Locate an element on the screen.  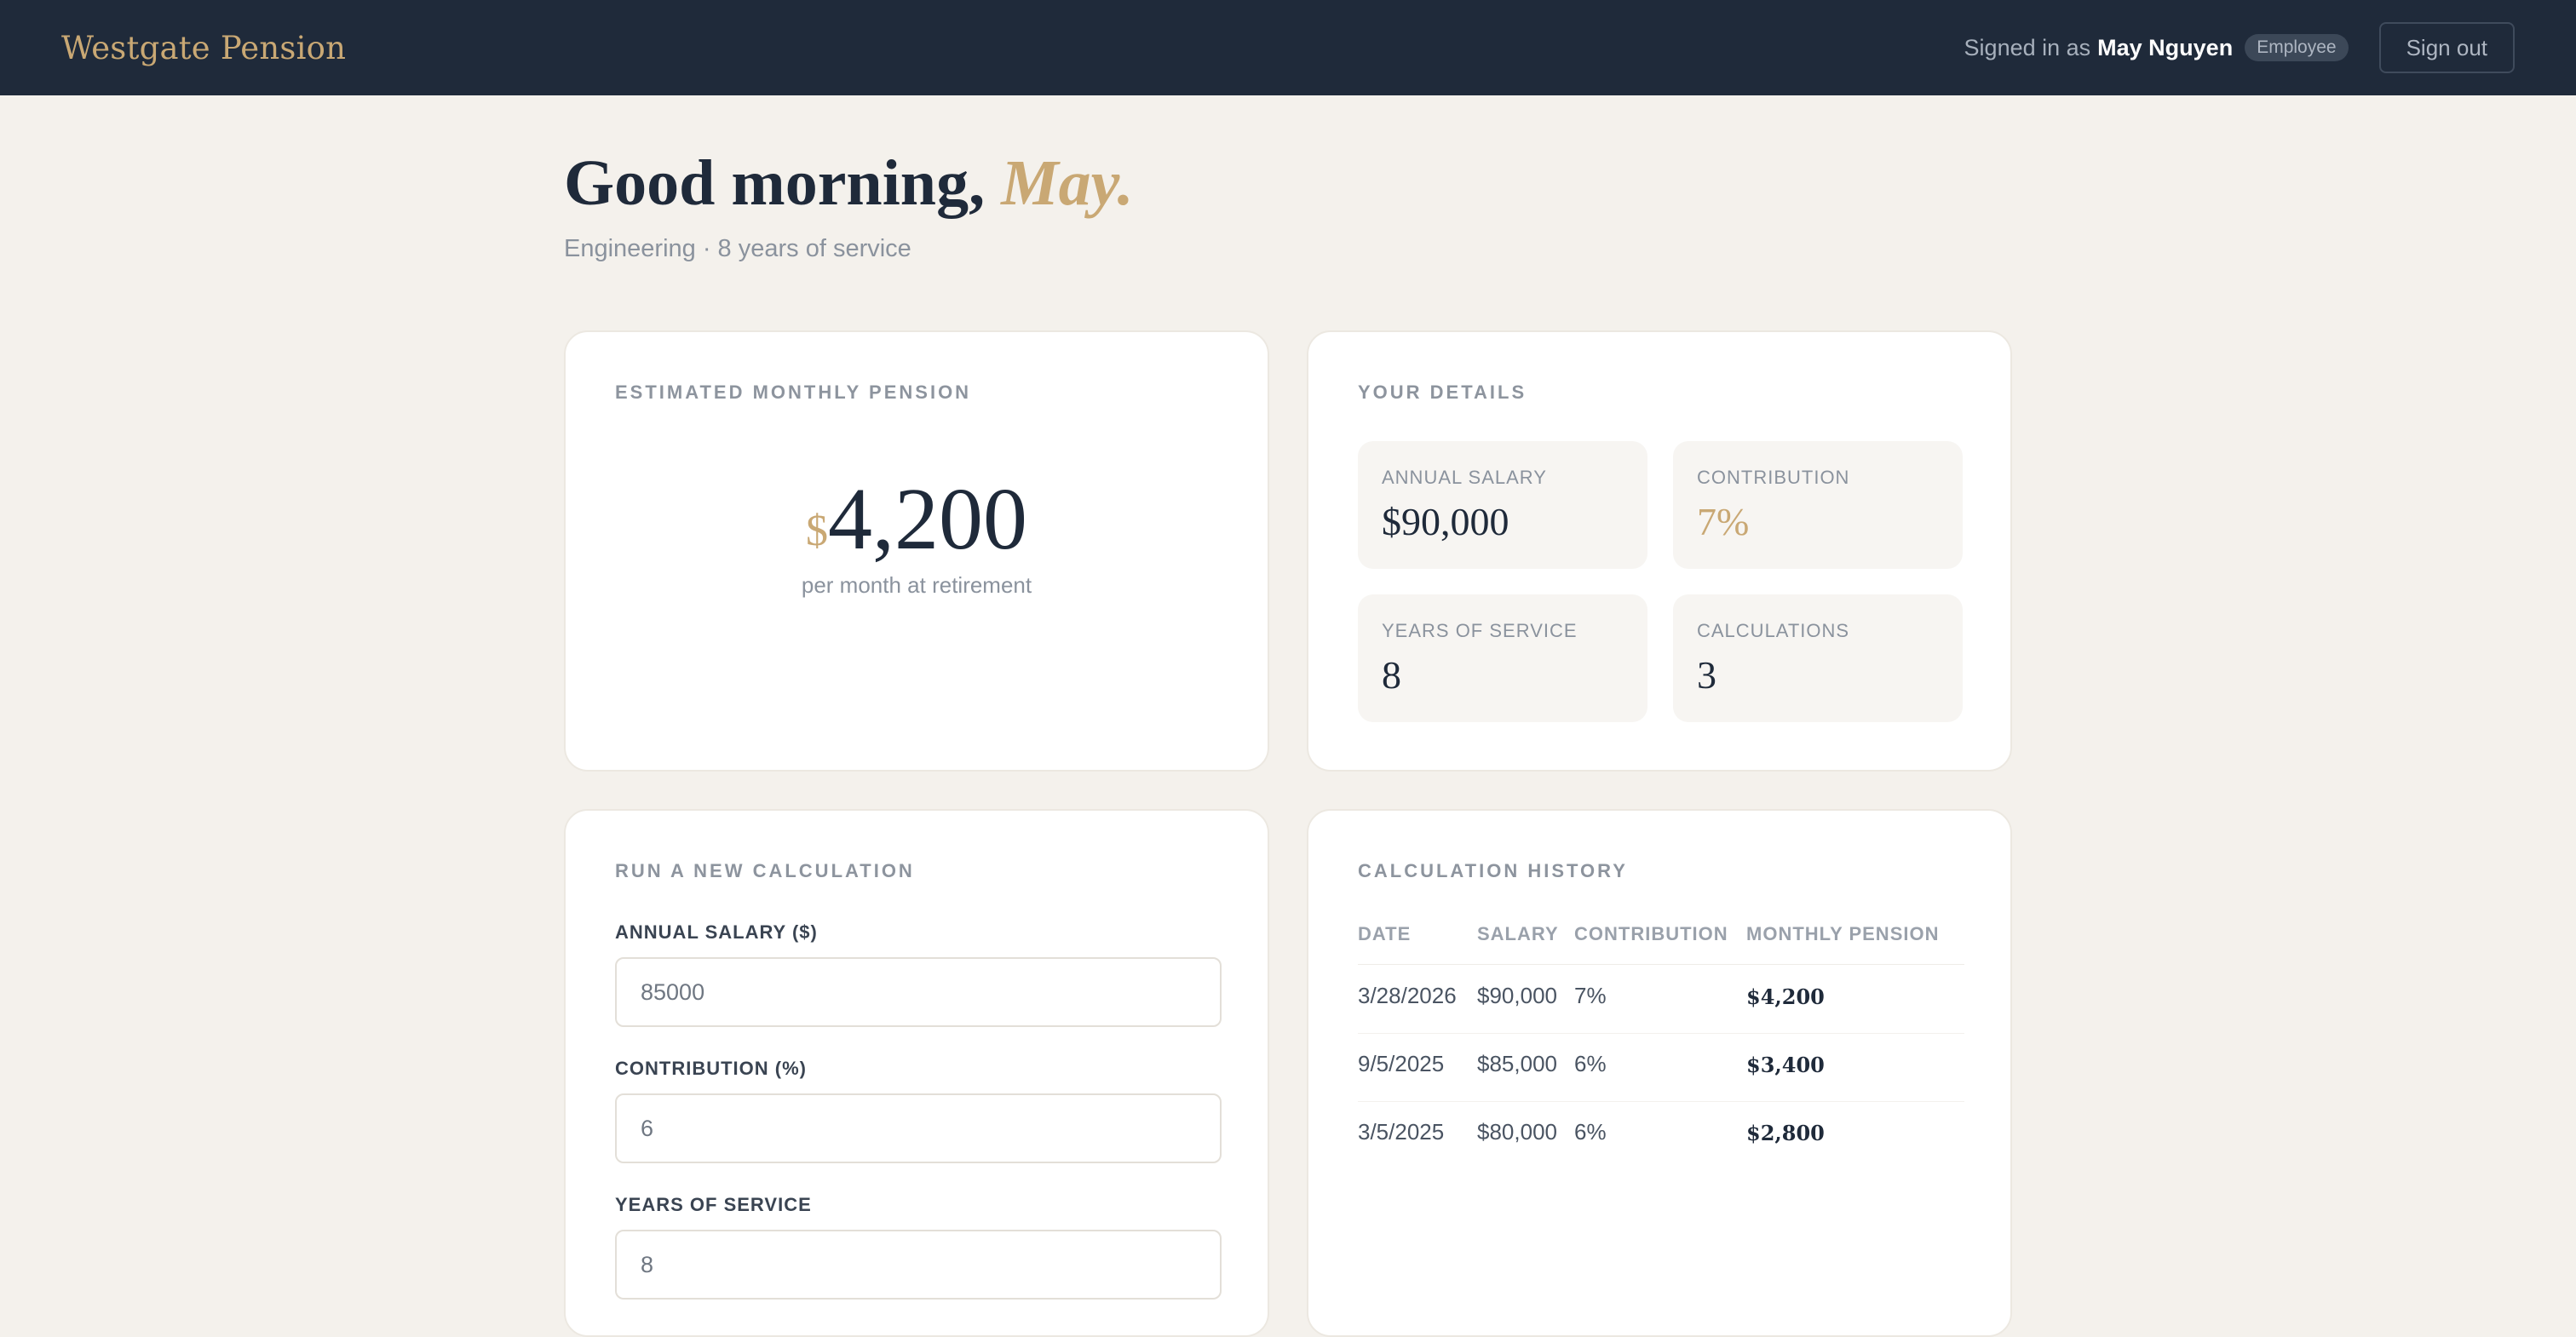
stat-label: YEARS OF SERVICE is located at coordinates (1480, 631).